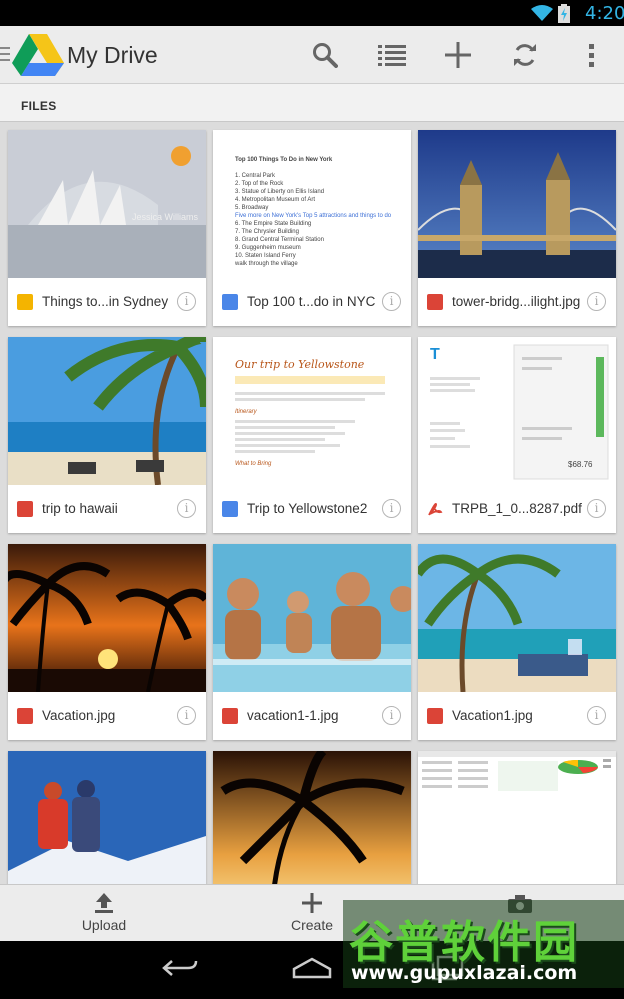 The height and width of the screenshot is (999, 624). I want to click on svg-text: T, so click(435, 354).